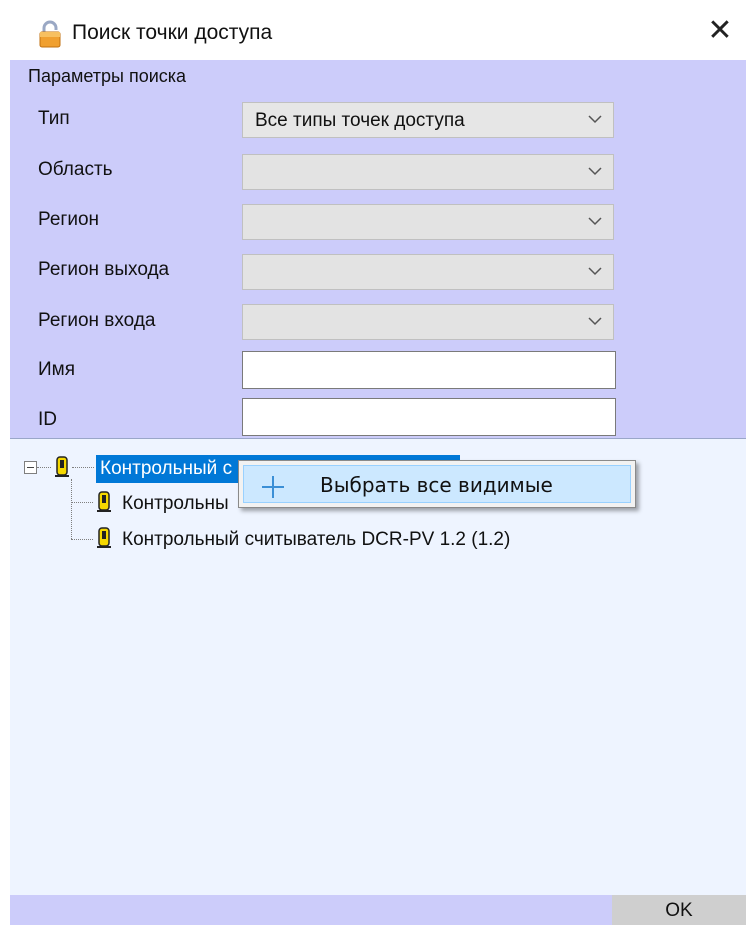 The image size is (751, 926). I want to click on context-menu: Выбрать все видимые, so click(437, 484).